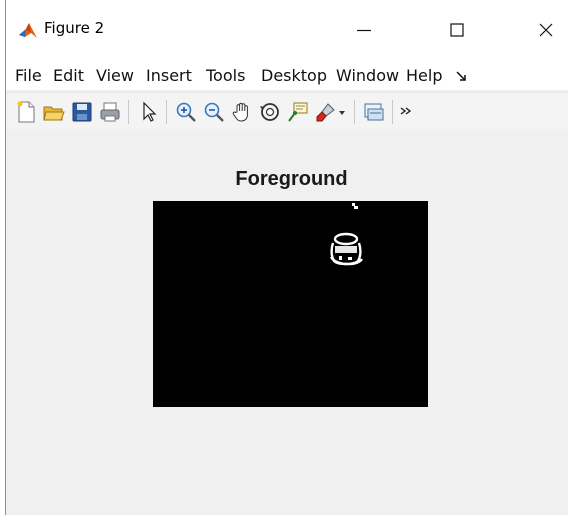 Image resolution: width=568 pixels, height=515 pixels. I want to click on dropdown-arrow-icon, so click(342, 112).